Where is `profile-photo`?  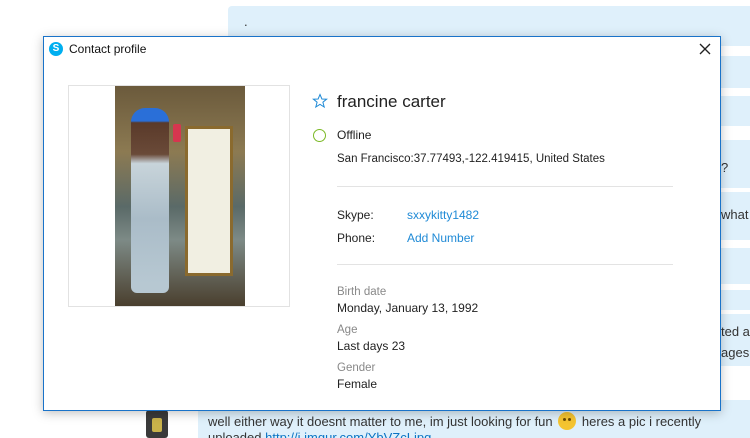 profile-photo is located at coordinates (180, 196).